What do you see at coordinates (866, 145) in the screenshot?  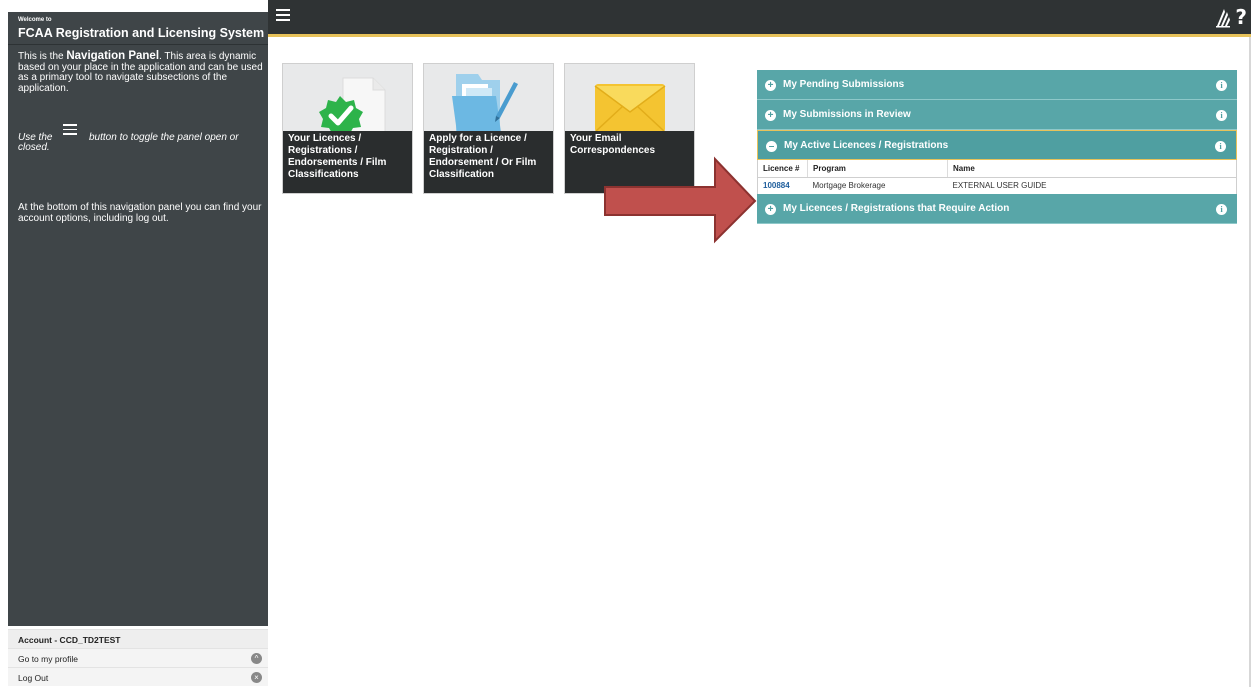 I see `accordion-label: My Active Licences / Registrations` at bounding box center [866, 145].